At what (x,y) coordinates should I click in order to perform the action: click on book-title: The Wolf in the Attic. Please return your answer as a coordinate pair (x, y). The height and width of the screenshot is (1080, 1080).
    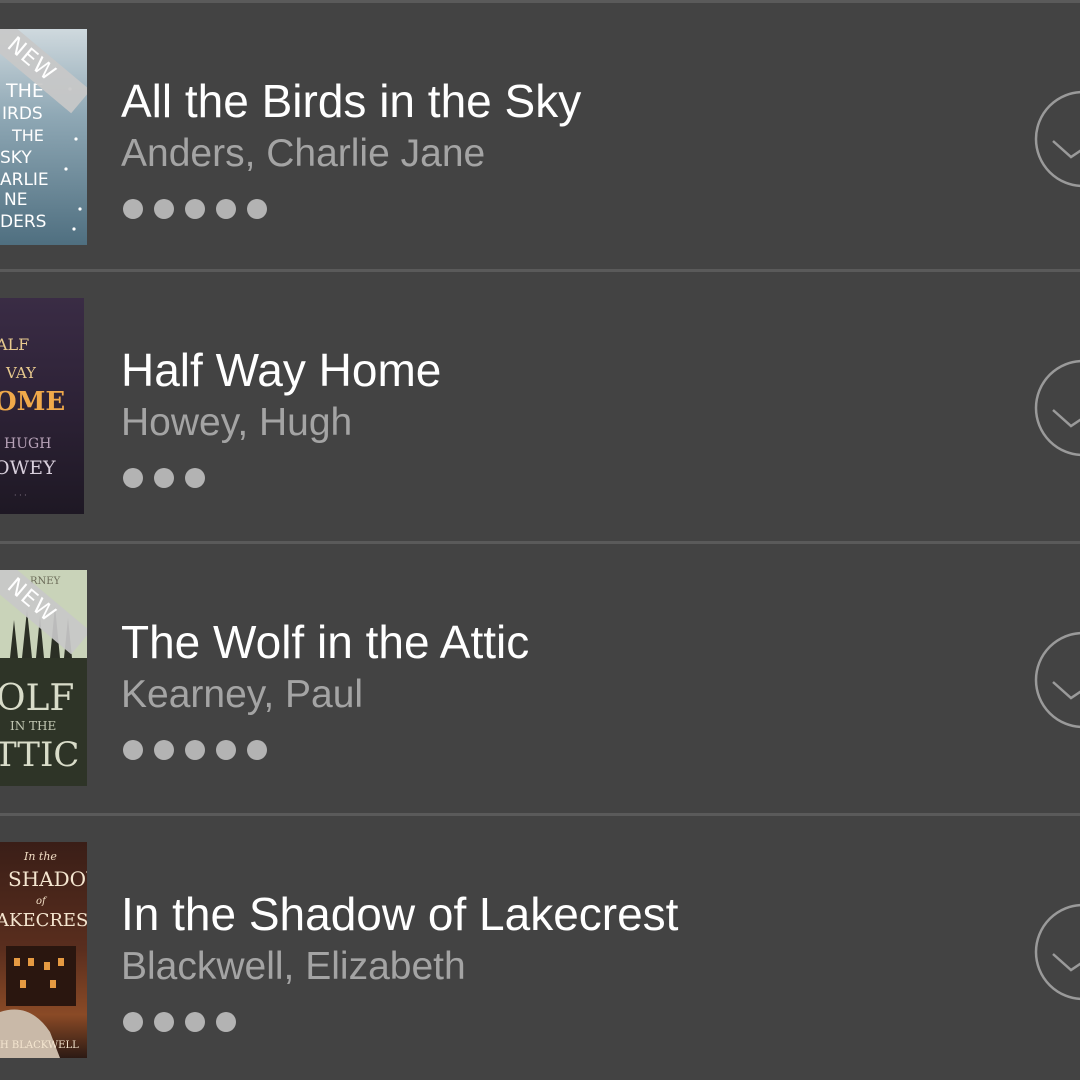
    Looking at the image, I should click on (325, 642).